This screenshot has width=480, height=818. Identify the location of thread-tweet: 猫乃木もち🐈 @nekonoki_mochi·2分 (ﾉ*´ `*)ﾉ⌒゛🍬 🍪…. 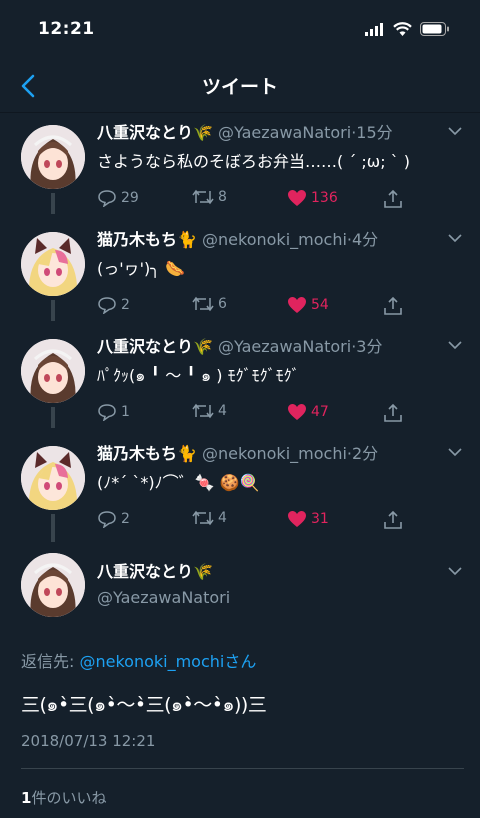
(240, 487).